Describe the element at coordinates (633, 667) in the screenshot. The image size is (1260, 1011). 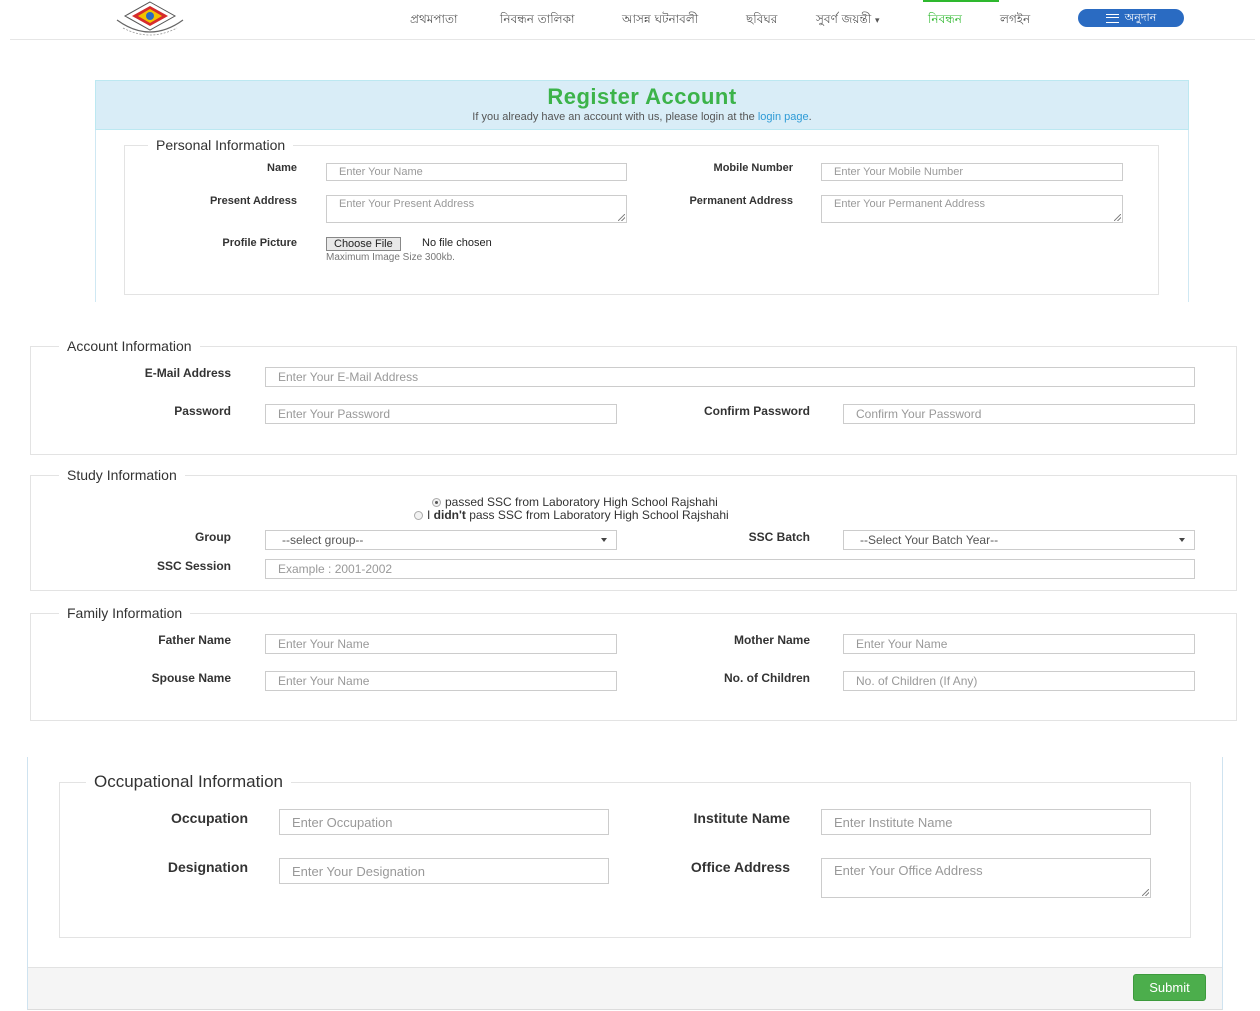
I see `family-info-fieldset` at that location.